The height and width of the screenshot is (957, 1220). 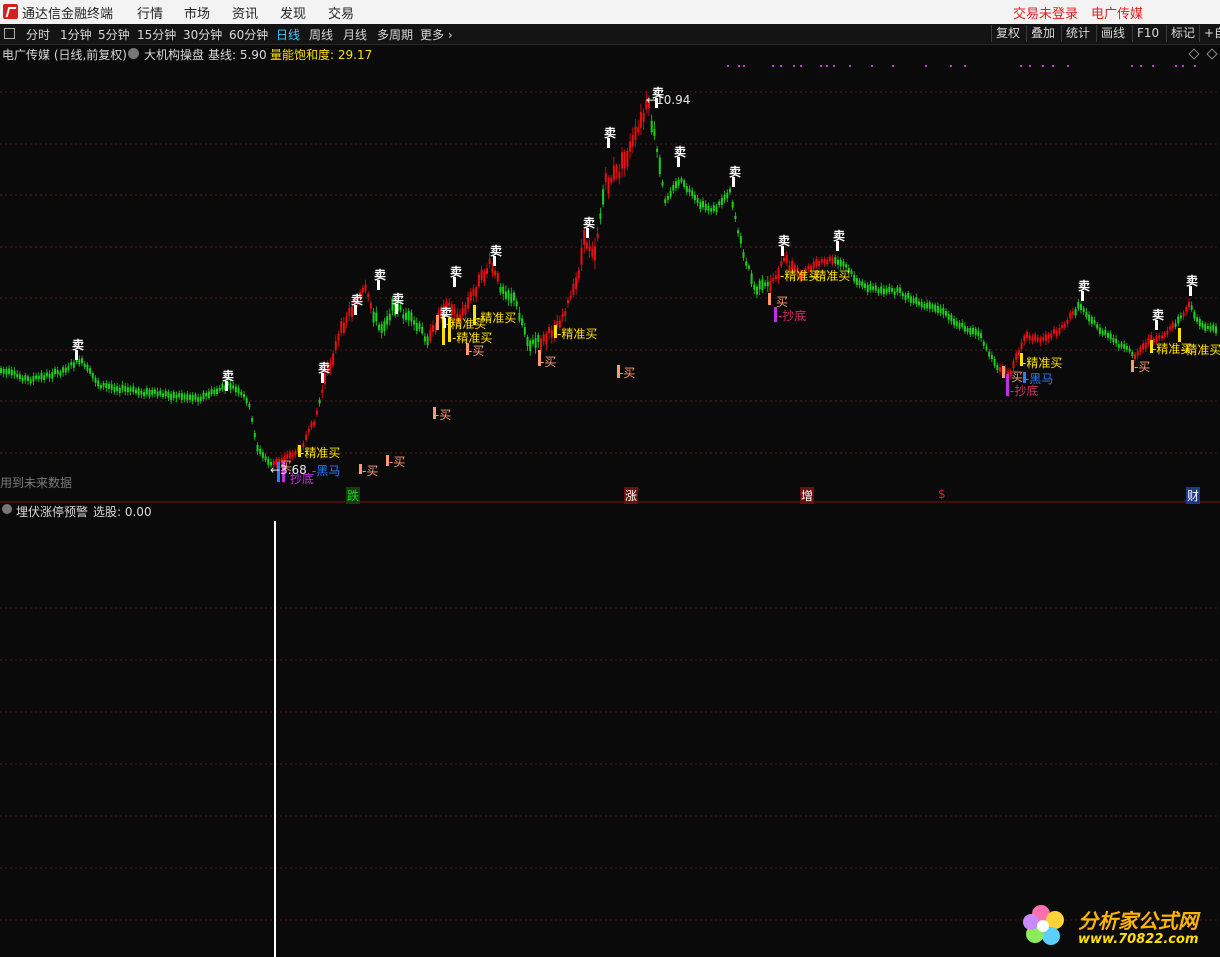 I want to click on event-marker: 涨, so click(x=631, y=495).